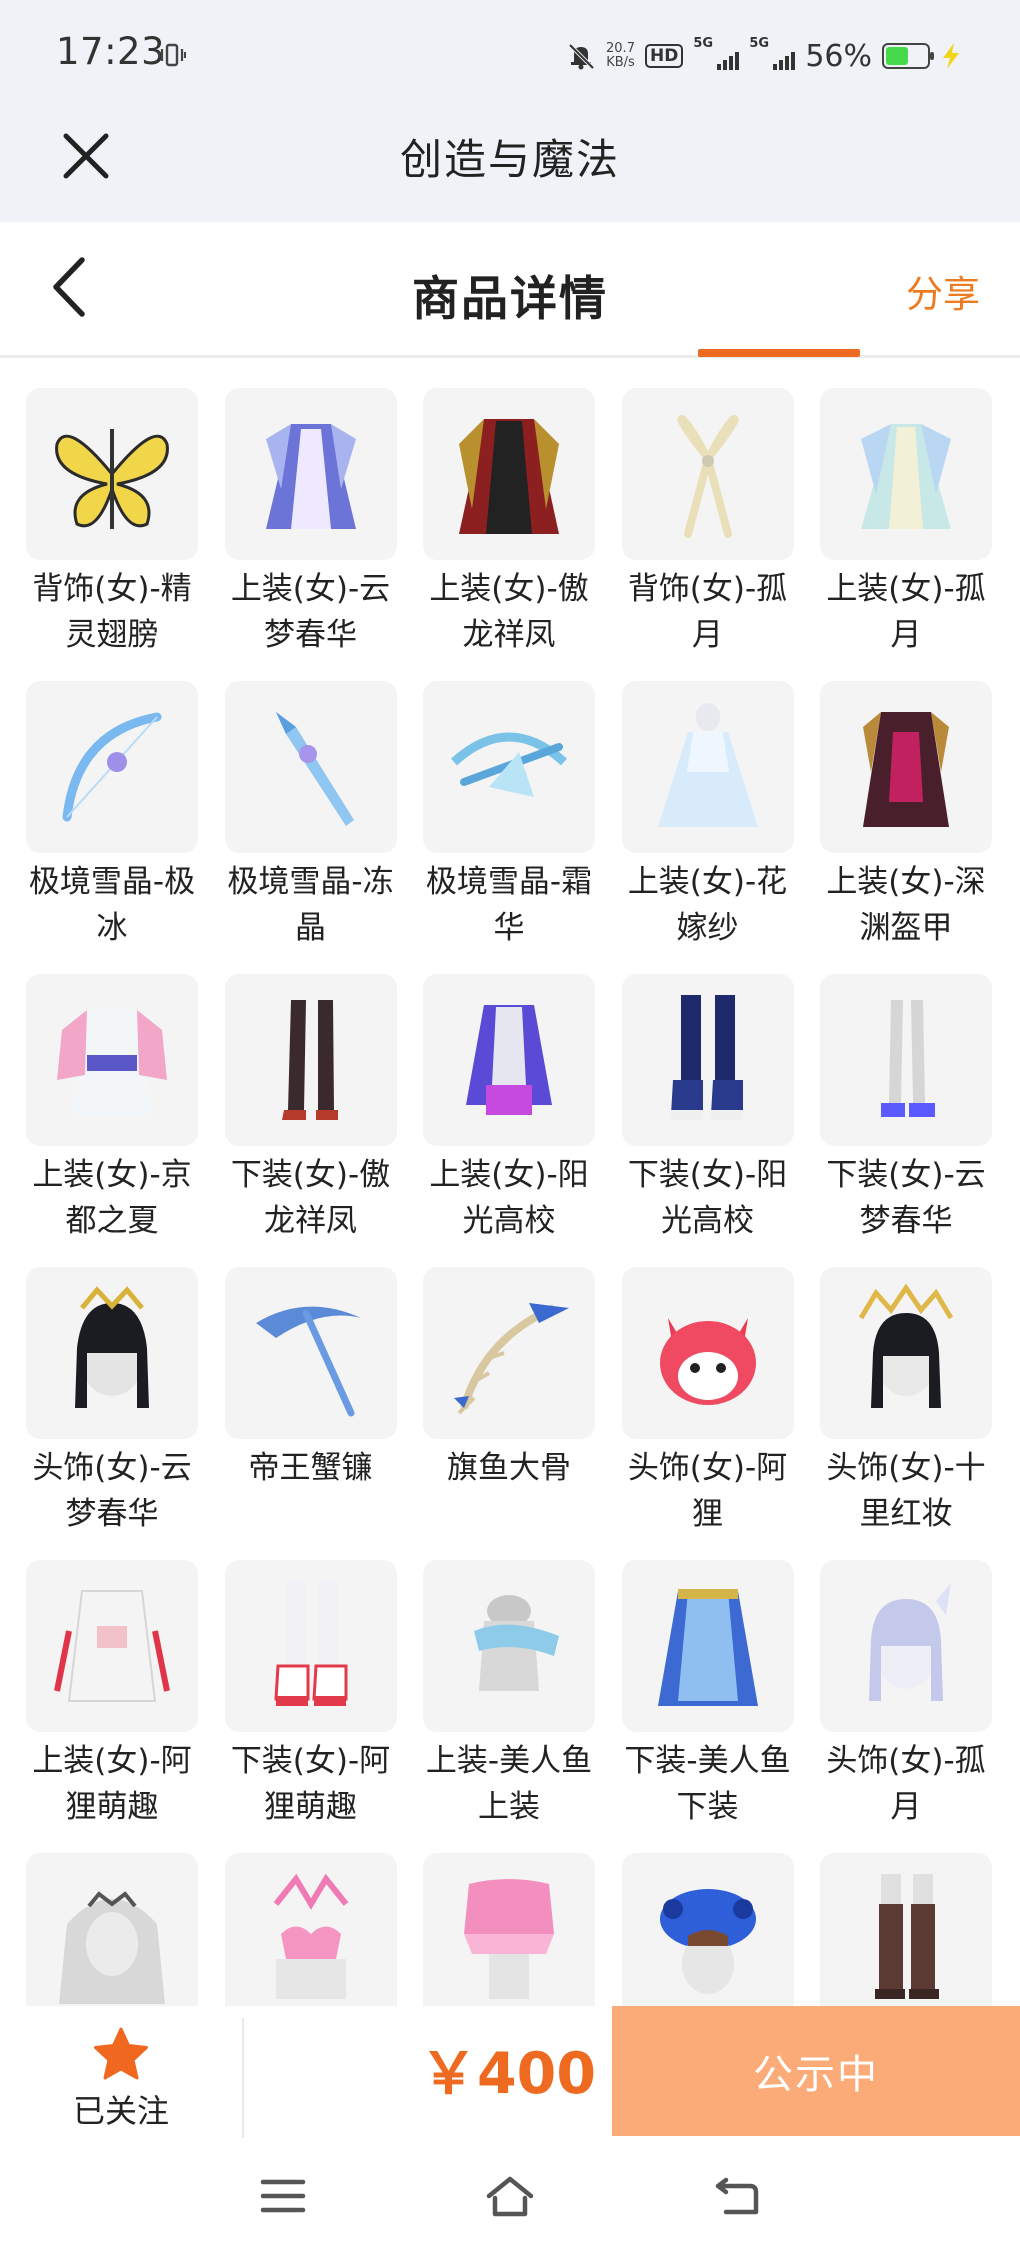 The image size is (1020, 2255). I want to click on black-hair-crown-icon-art, so click(112, 1347).